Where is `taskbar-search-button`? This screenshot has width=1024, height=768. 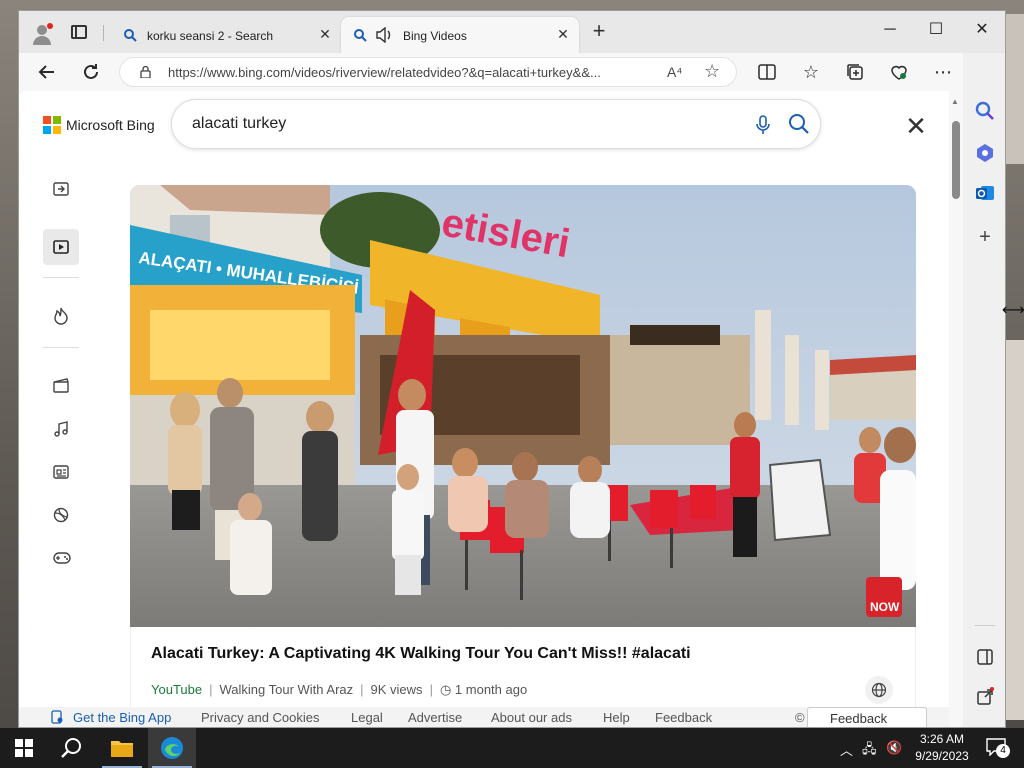 taskbar-search-button is located at coordinates (72, 748).